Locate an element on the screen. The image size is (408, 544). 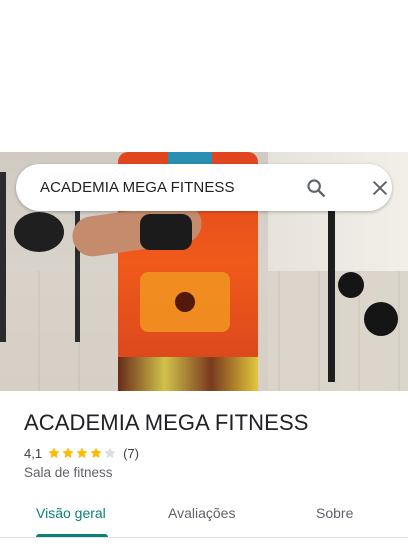
search-bar: ACADEMIA MEGA FITNESS is located at coordinates (204, 187).